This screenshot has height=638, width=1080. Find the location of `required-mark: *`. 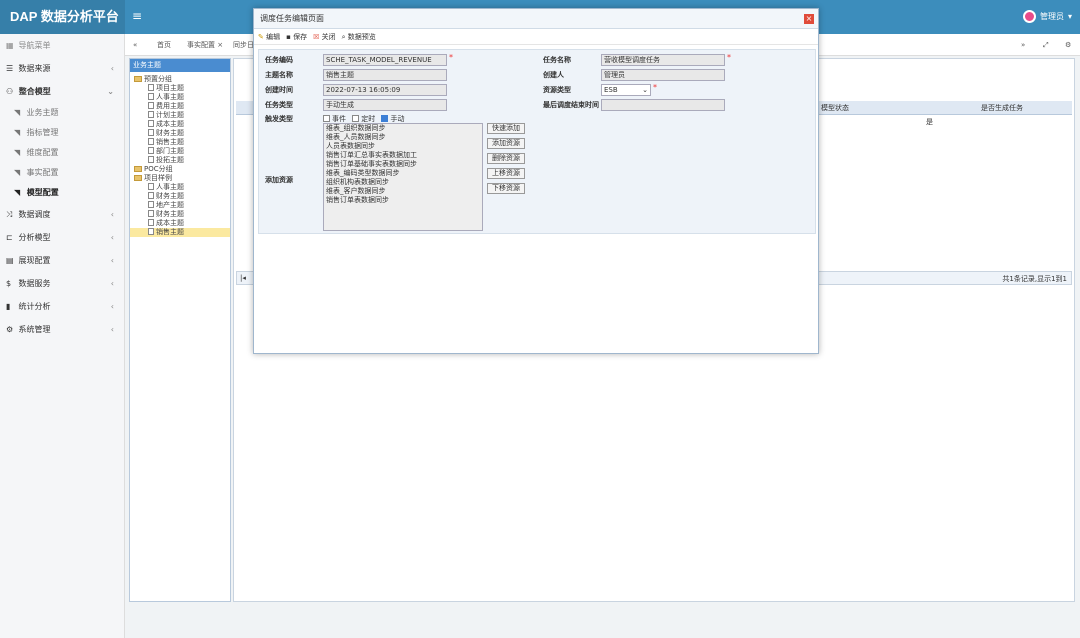

required-mark: * is located at coordinates (451, 57).